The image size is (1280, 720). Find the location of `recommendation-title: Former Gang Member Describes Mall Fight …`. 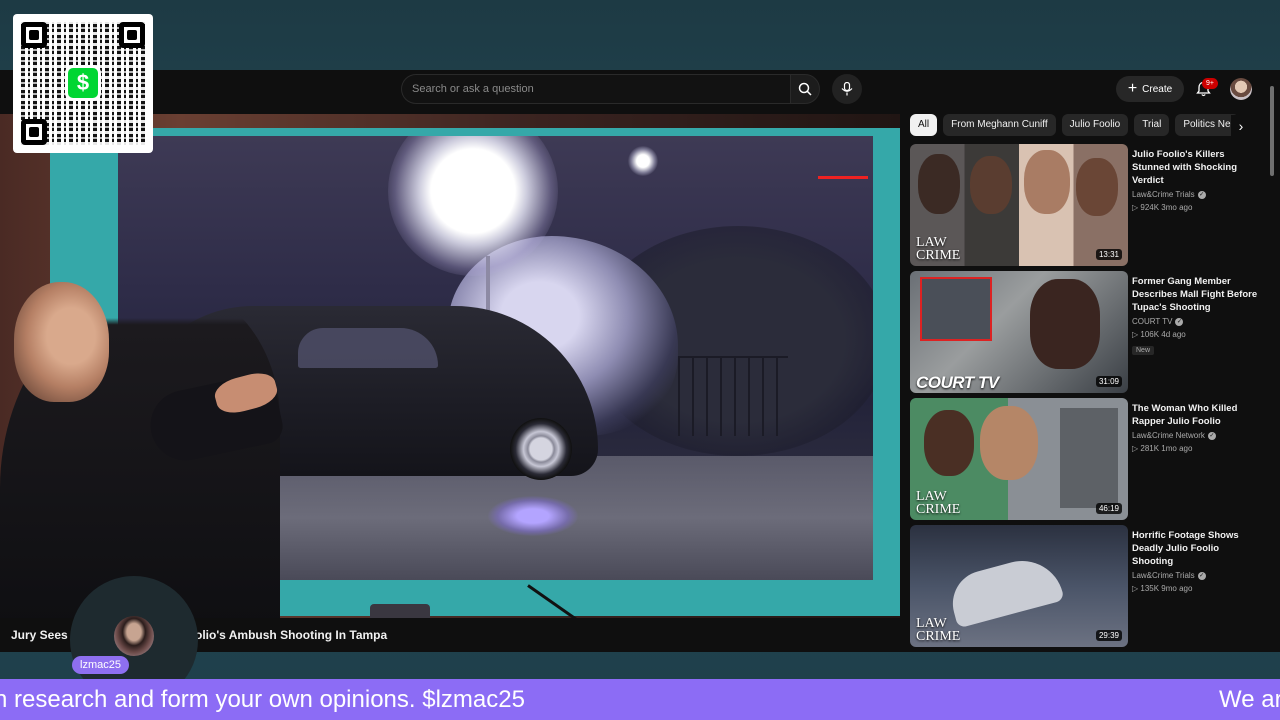

recommendation-title: Former Gang Member Describes Mall Fight … is located at coordinates (1197, 294).